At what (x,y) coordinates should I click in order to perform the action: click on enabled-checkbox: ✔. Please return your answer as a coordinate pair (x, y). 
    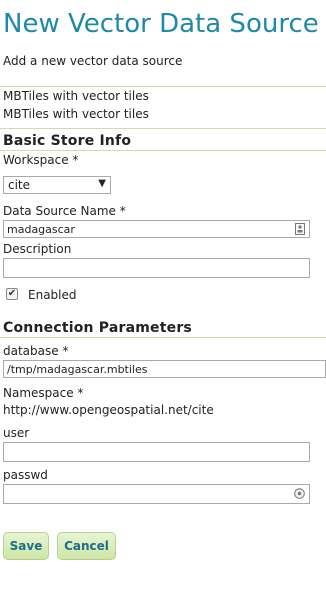
    Looking at the image, I should click on (12, 294).